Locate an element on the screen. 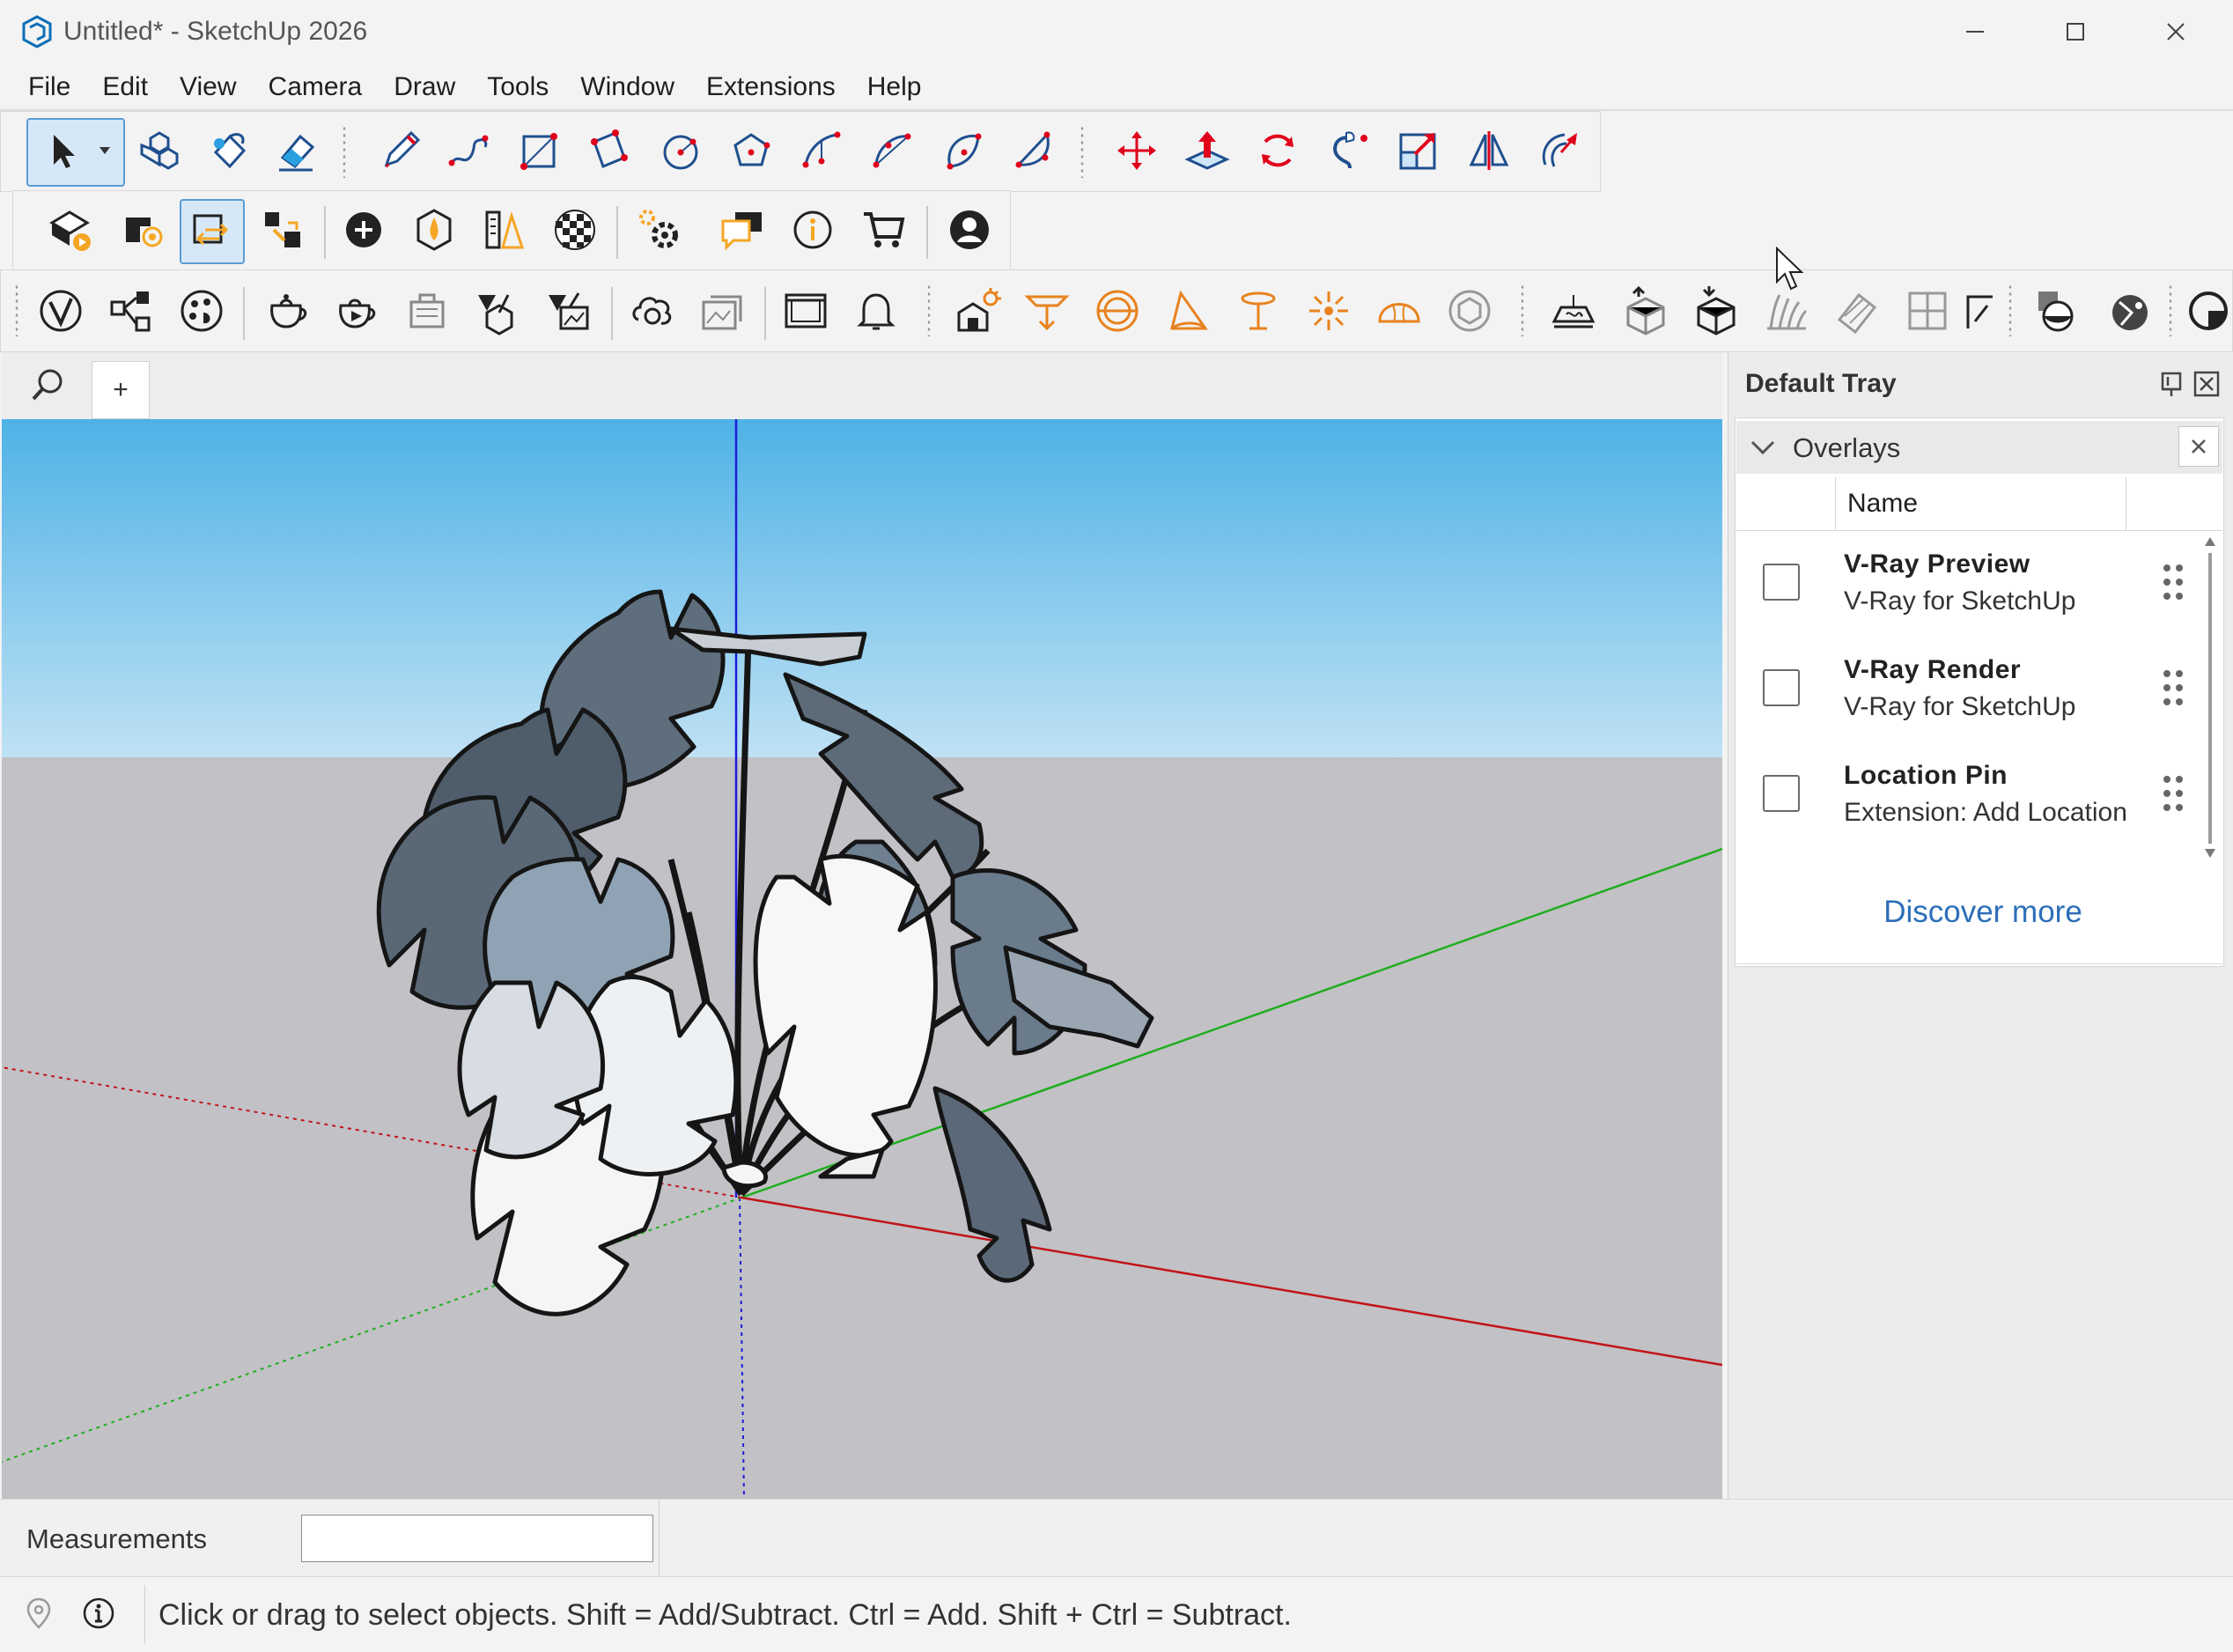 The width and height of the screenshot is (2233, 1652). geolocation-icon is located at coordinates (38, 1614).